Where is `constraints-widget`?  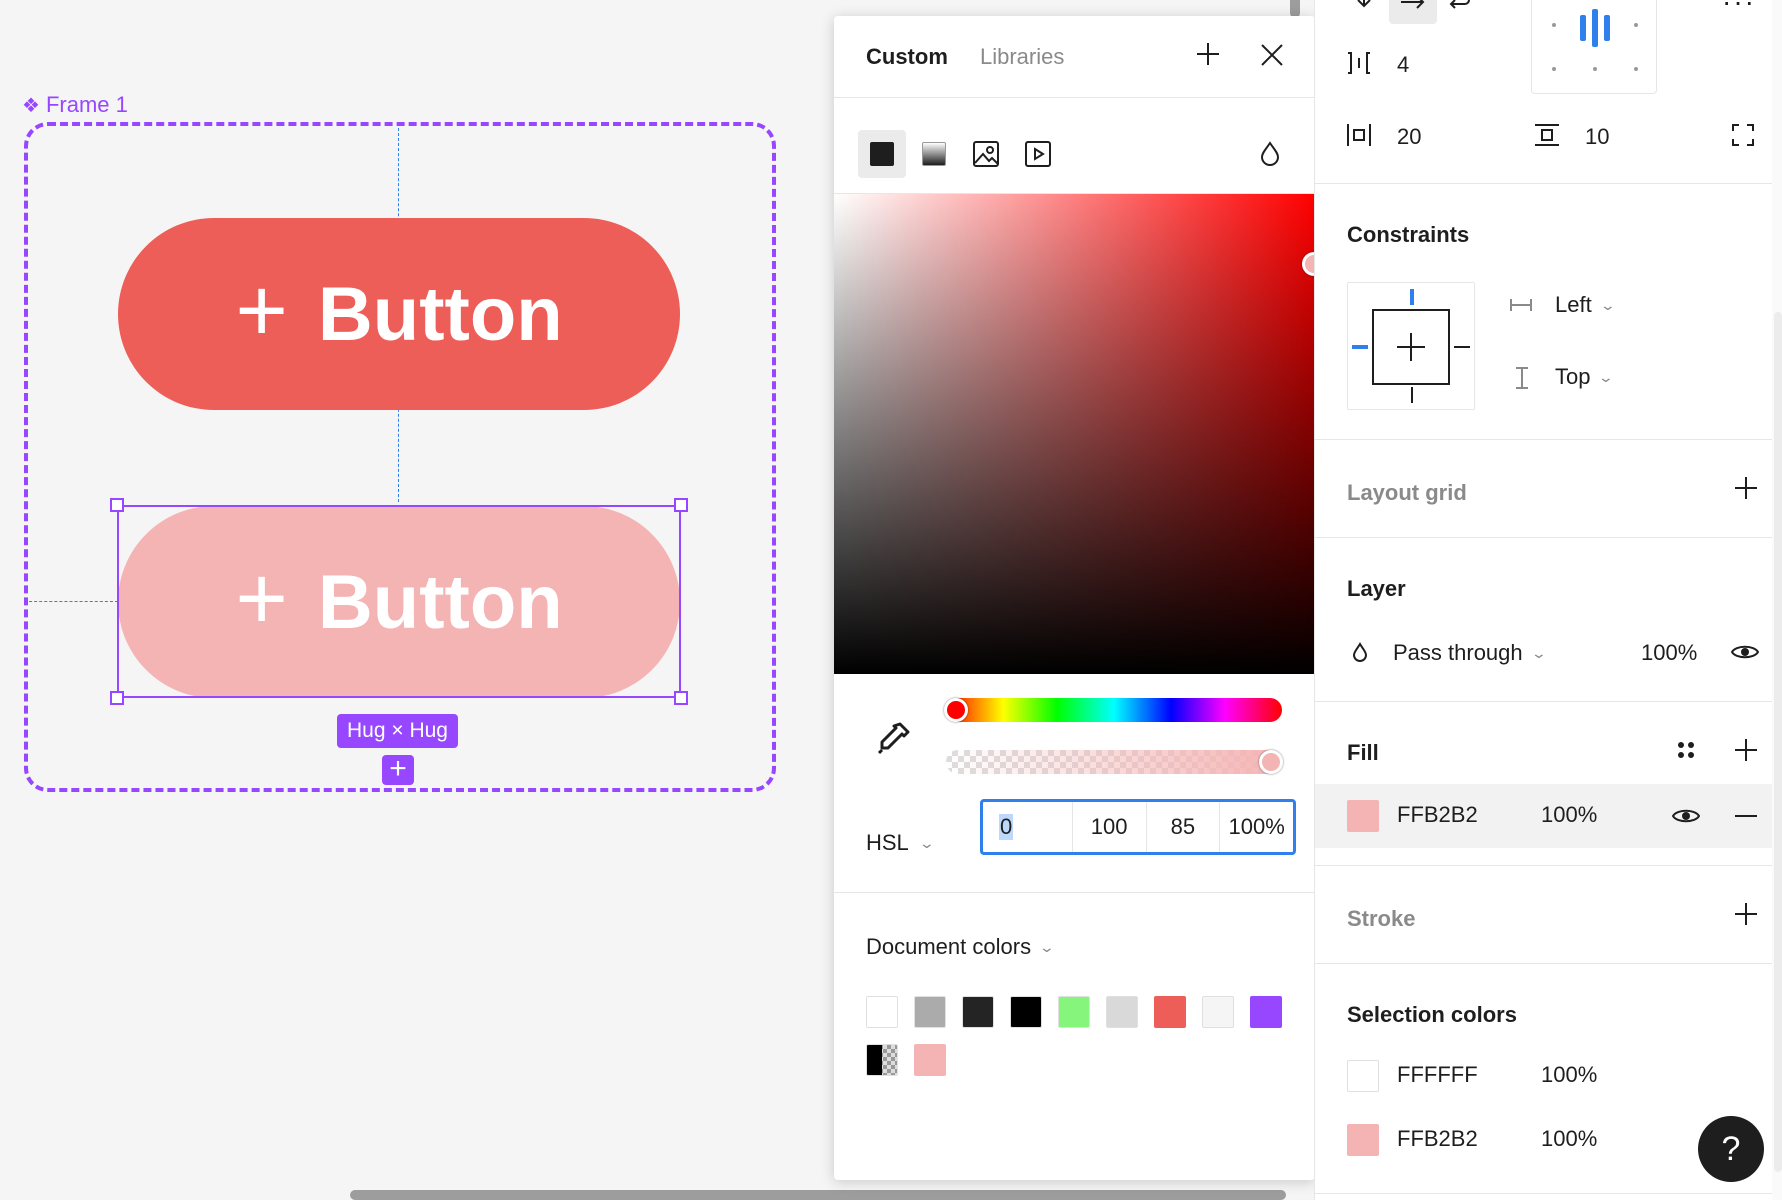 constraints-widget is located at coordinates (1411, 346).